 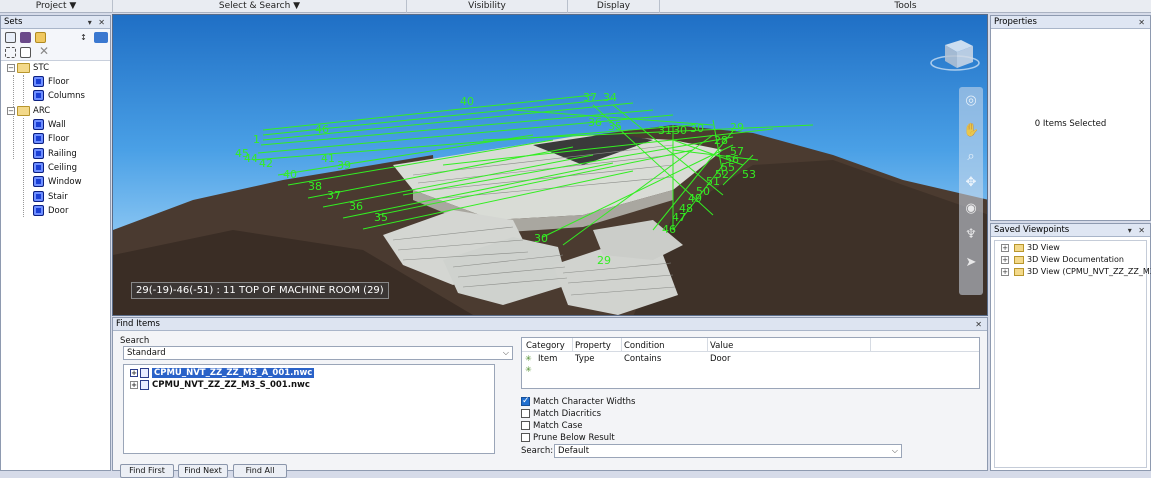 I want to click on orbit-icon: ✥, so click(x=971, y=183).